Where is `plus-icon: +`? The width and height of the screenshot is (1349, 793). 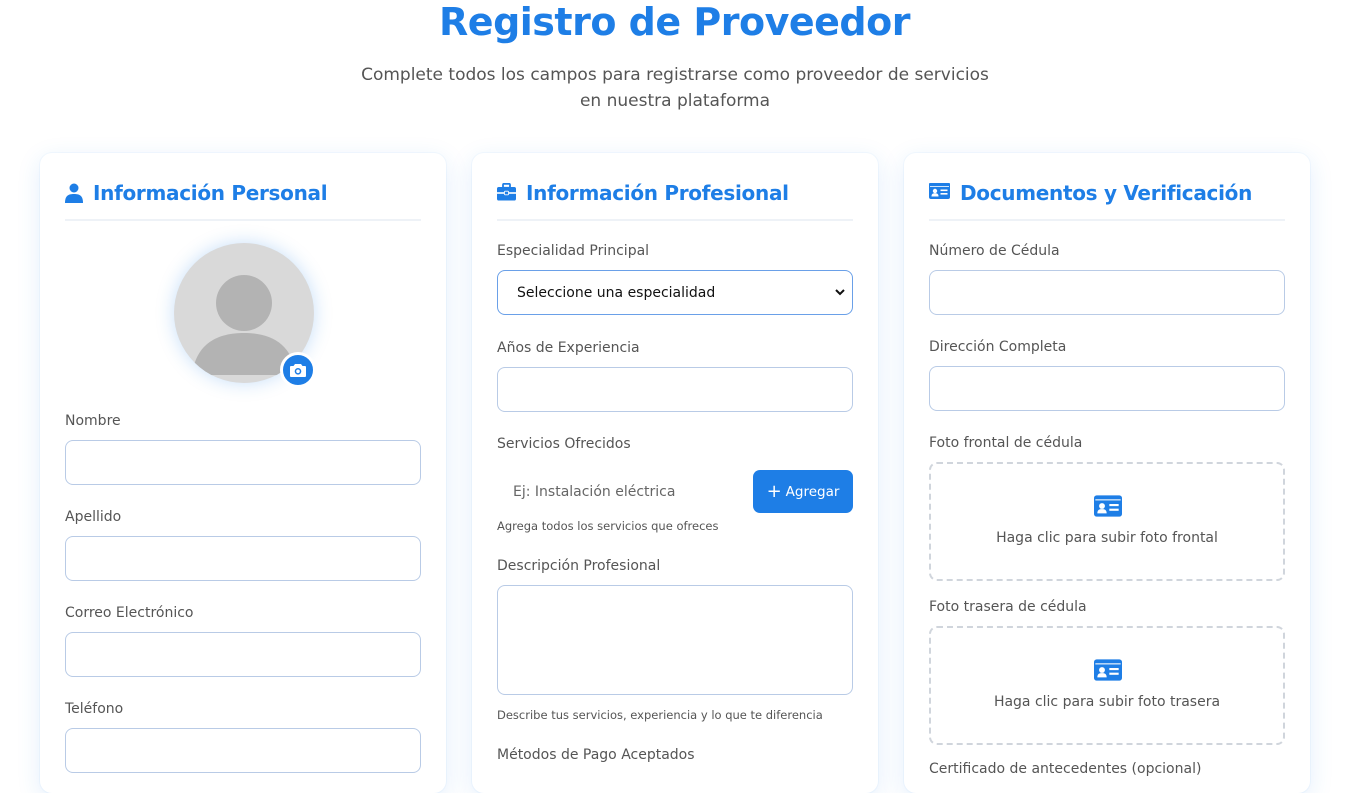
plus-icon: + is located at coordinates (774, 491).